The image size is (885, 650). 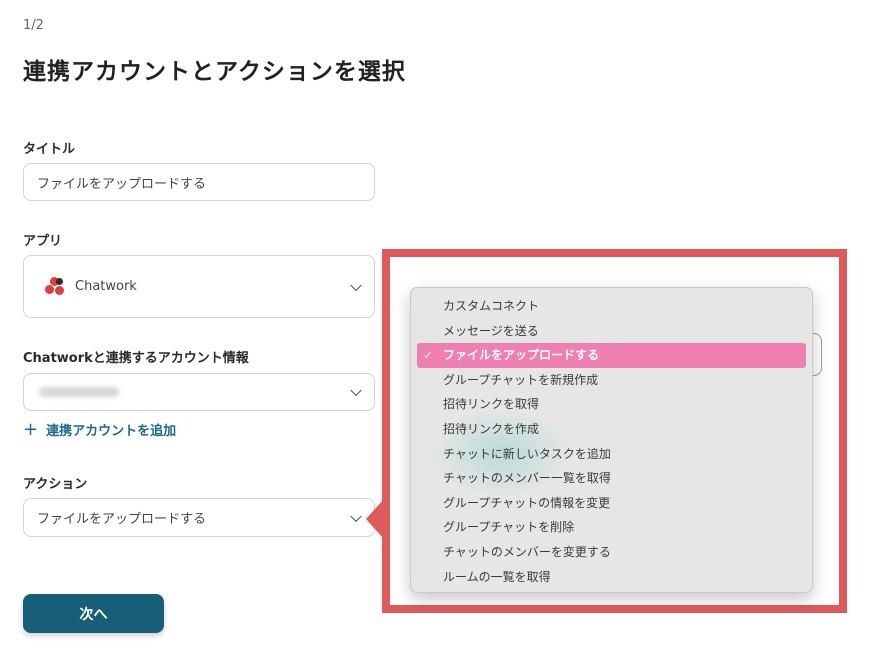 I want to click on menu-item: チャットのメンバーを変更する, so click(x=611, y=552).